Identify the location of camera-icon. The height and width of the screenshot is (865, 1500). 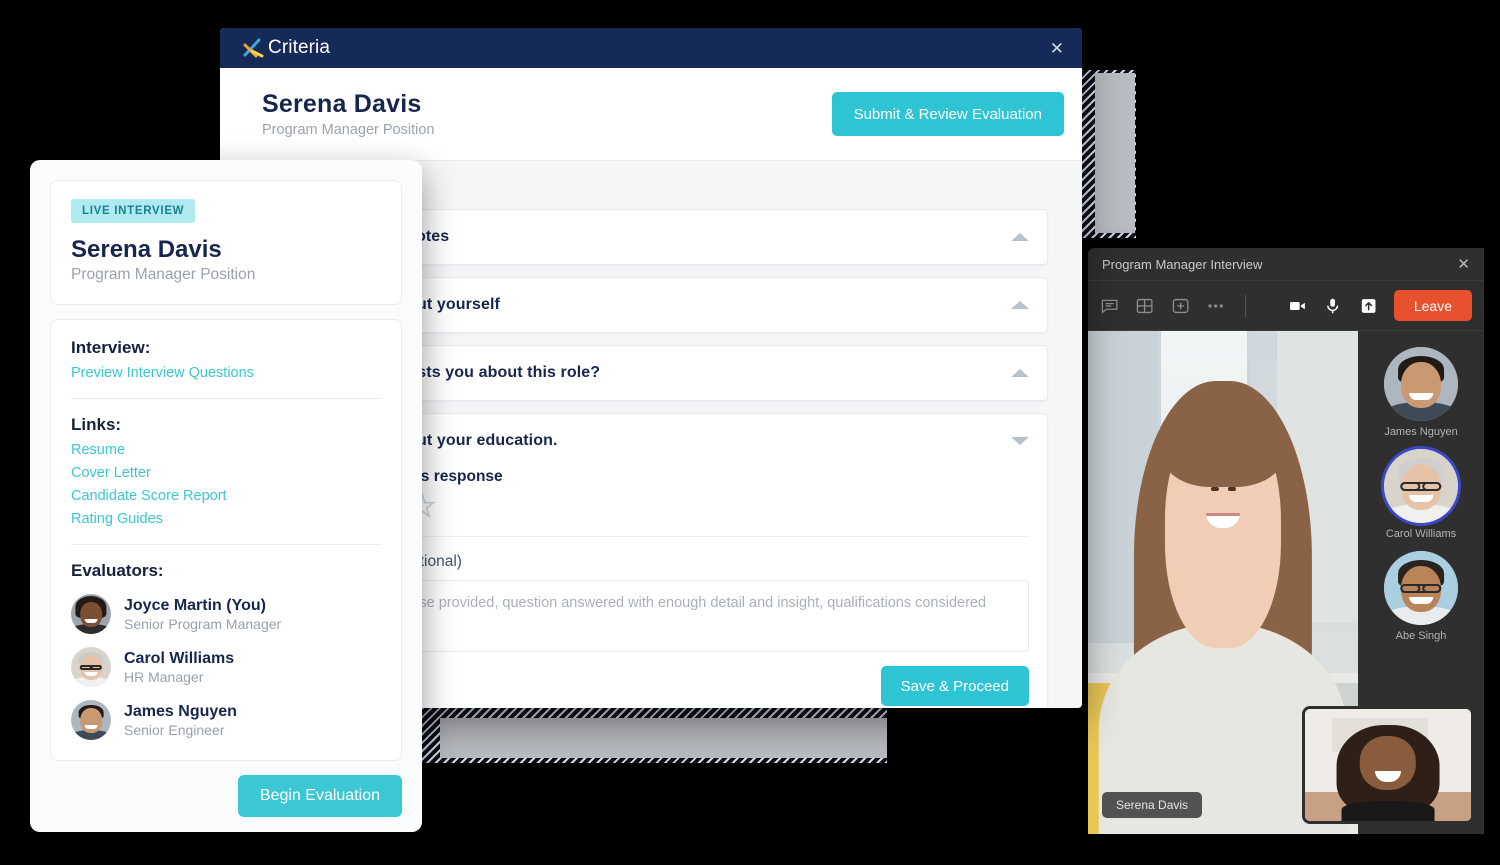
(1297, 306).